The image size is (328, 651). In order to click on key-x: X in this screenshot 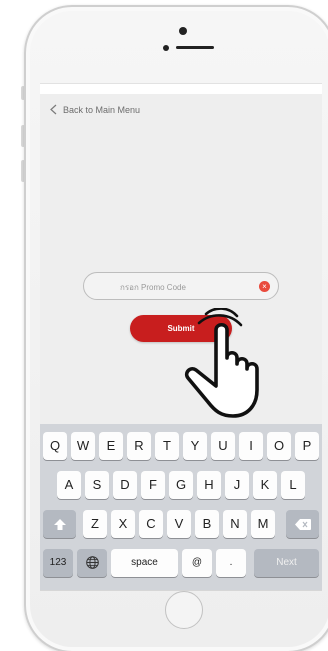, I will do `click(123, 524)`.